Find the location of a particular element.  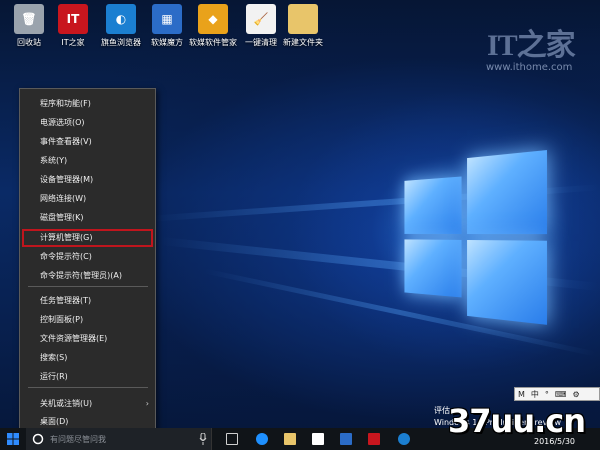

menu-item: 文件资源管理器(E) is located at coordinates (87, 339).